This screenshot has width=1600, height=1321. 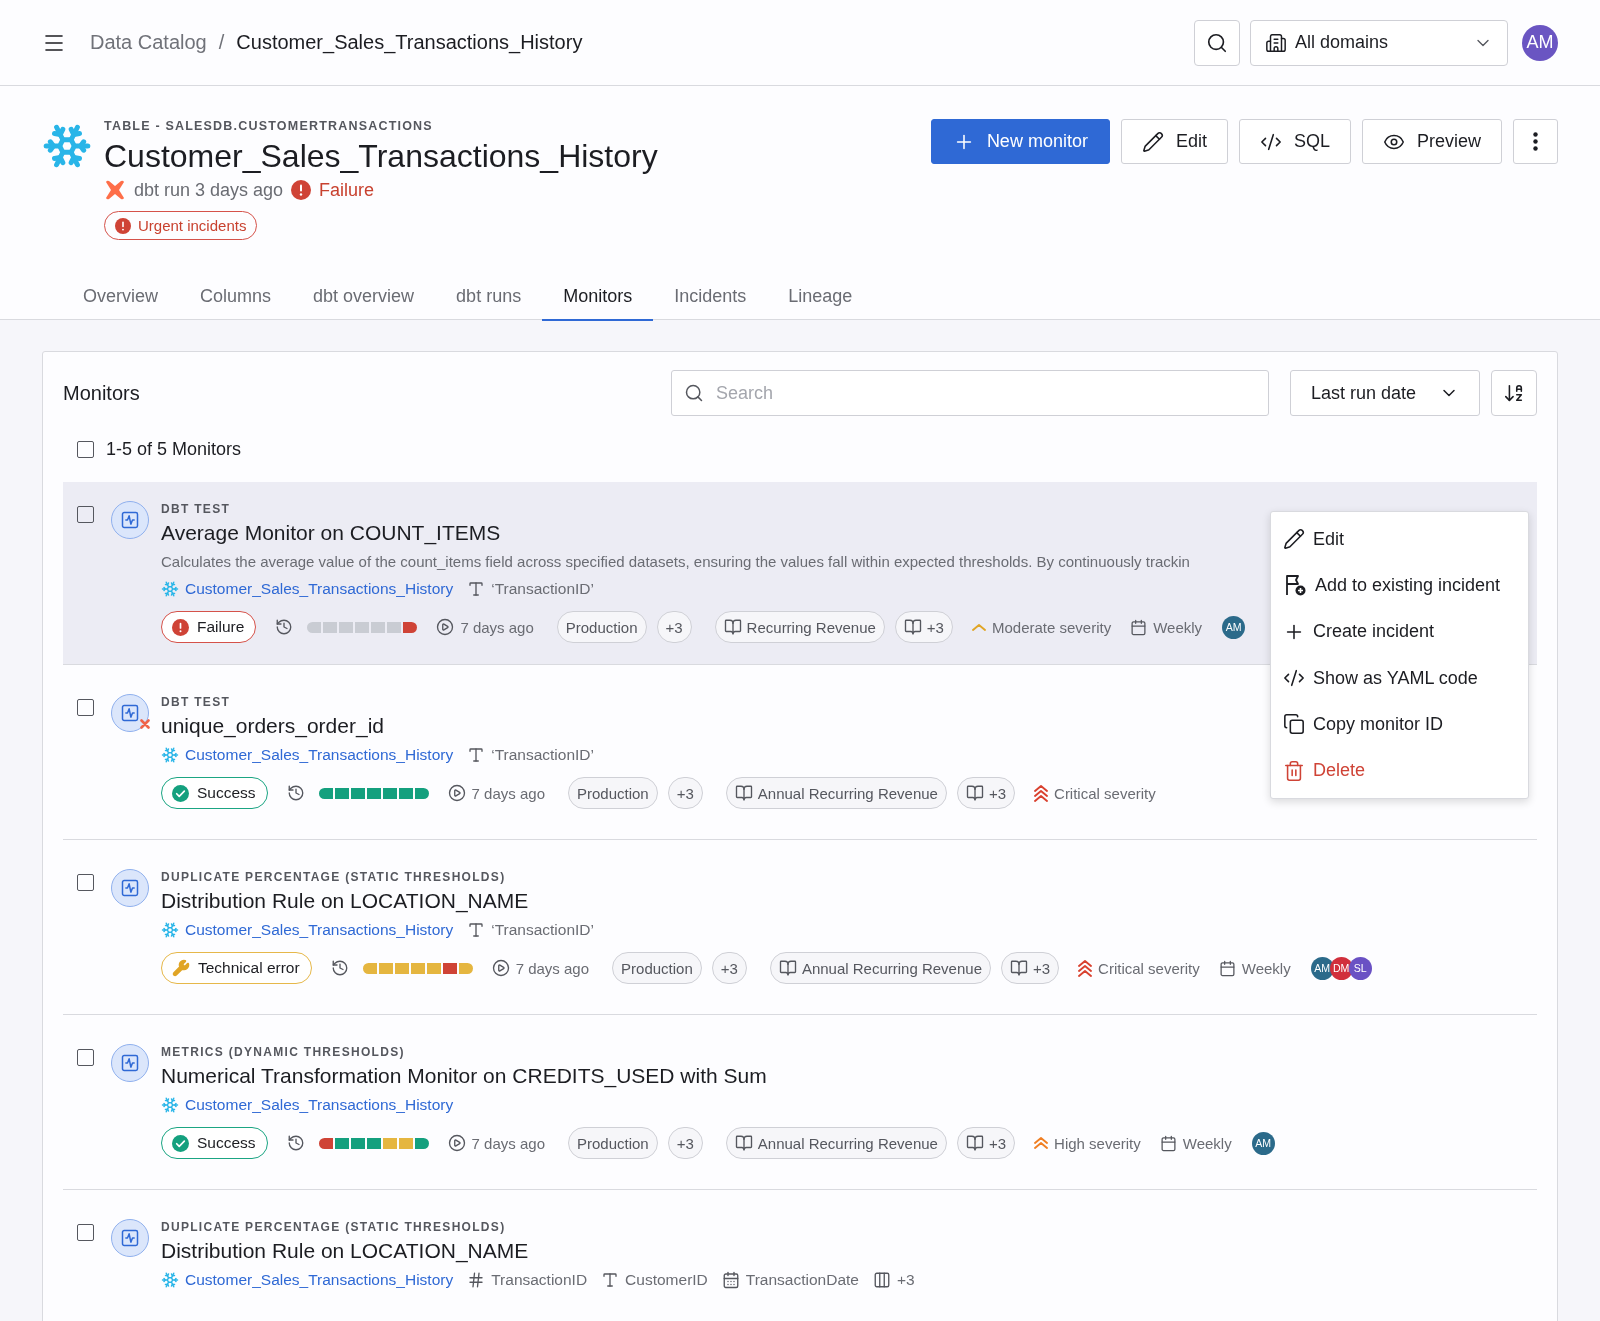 I want to click on panel-title: Monitors, so click(x=102, y=393).